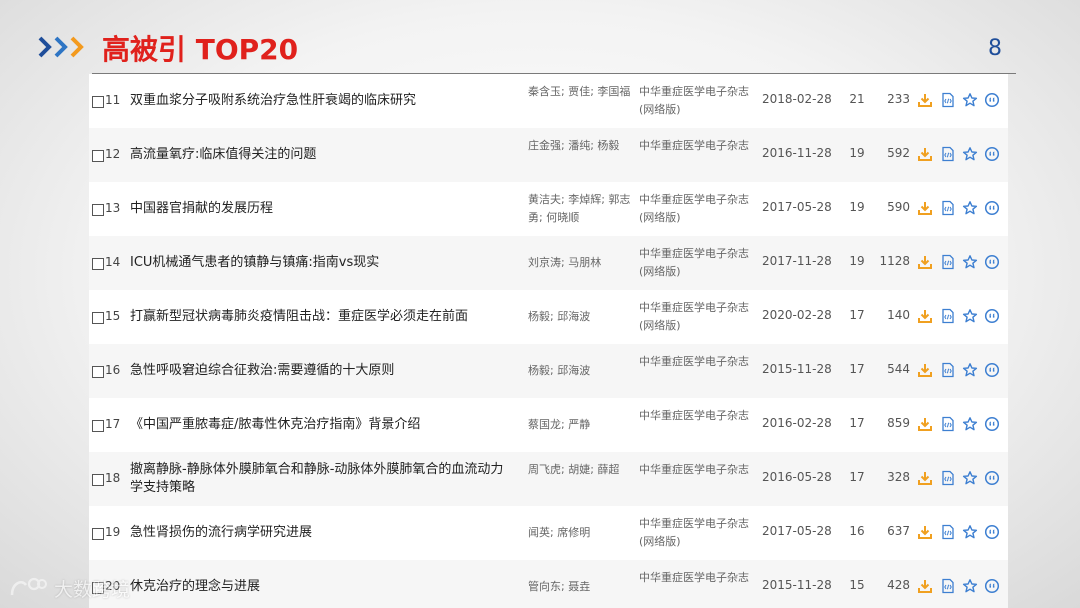 The image size is (1080, 608). Describe the element at coordinates (320, 587) in the screenshot. I see `article-title-link: 休克治疗的理念与进展` at that location.